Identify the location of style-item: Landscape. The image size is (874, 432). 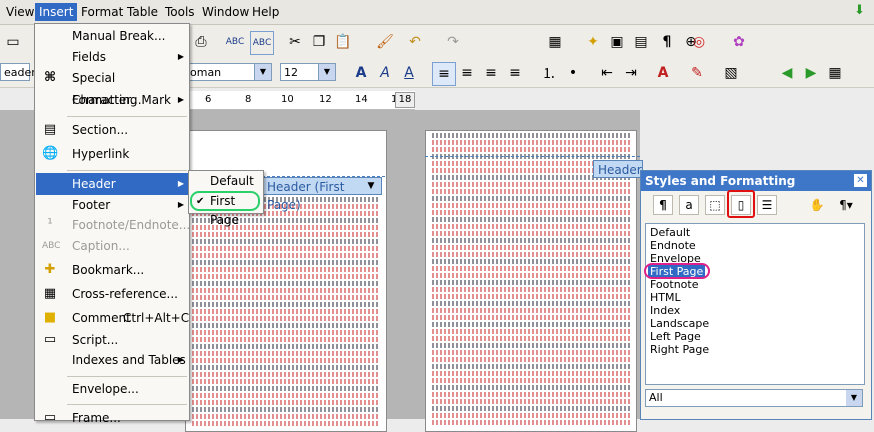
(679, 323).